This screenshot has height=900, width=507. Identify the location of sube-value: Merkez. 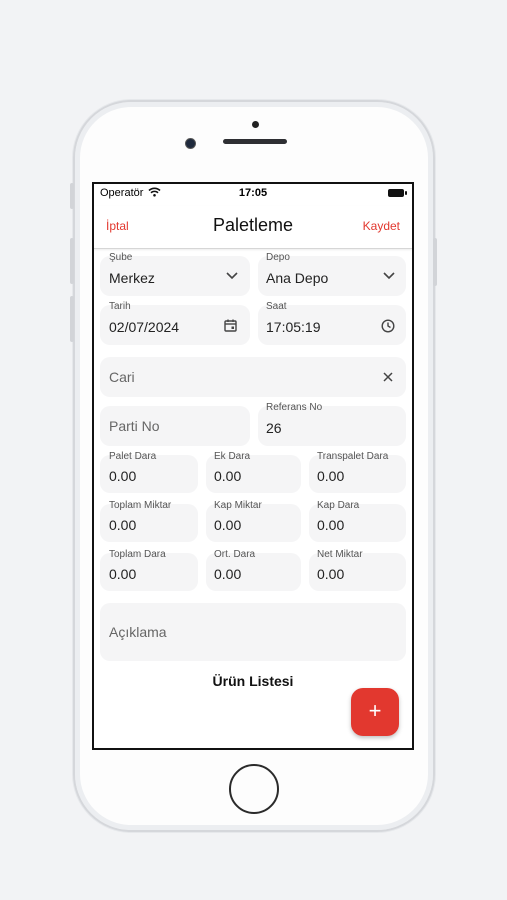
(132, 278).